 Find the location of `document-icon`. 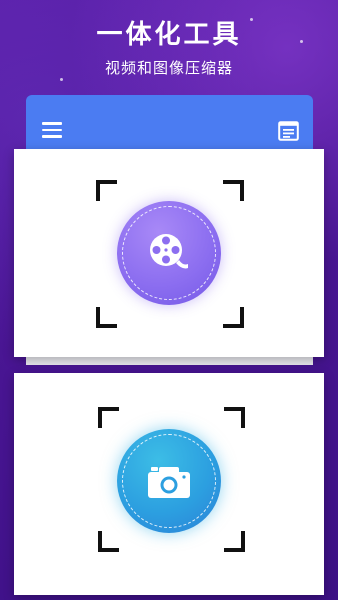

document-icon is located at coordinates (288, 131).